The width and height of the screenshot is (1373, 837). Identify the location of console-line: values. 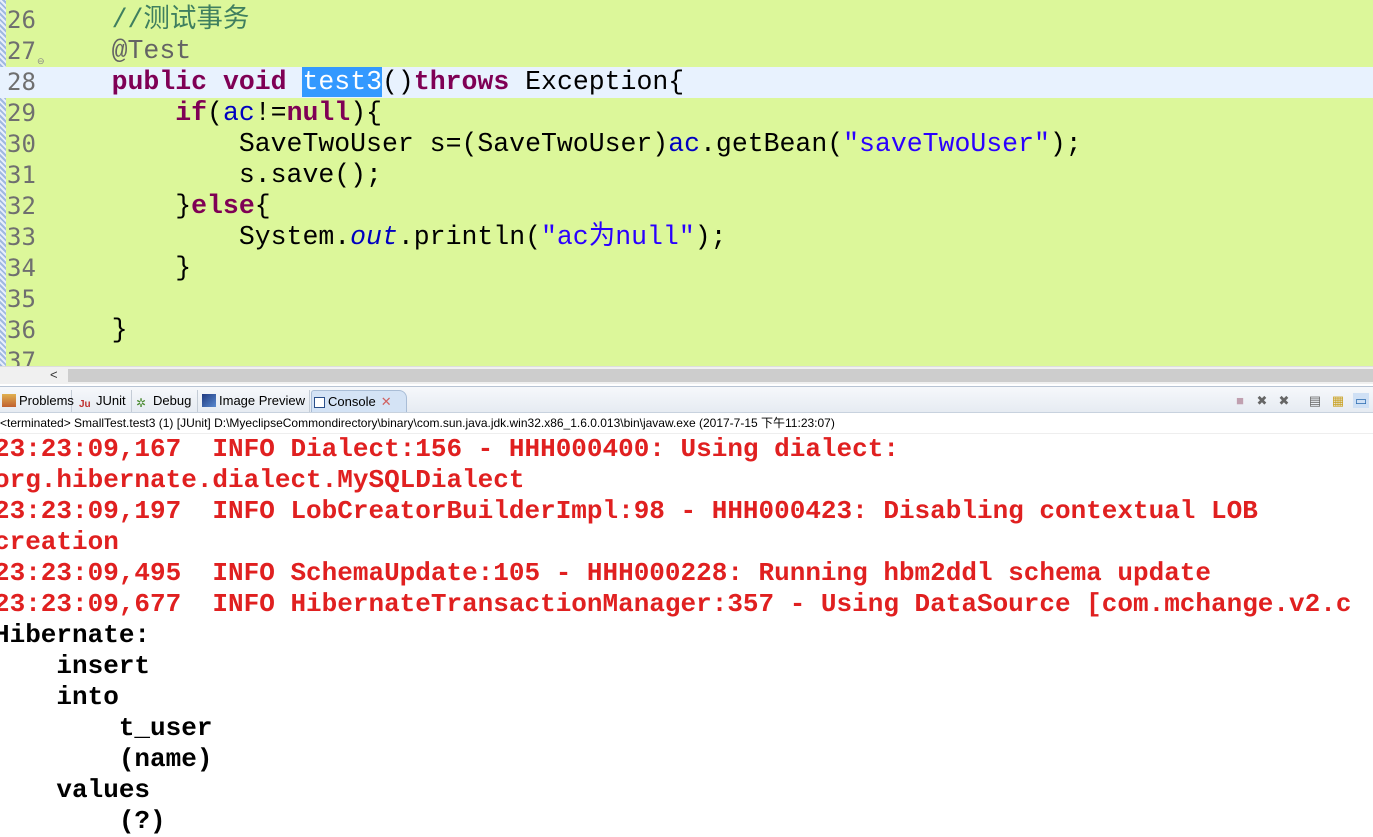
(75, 790).